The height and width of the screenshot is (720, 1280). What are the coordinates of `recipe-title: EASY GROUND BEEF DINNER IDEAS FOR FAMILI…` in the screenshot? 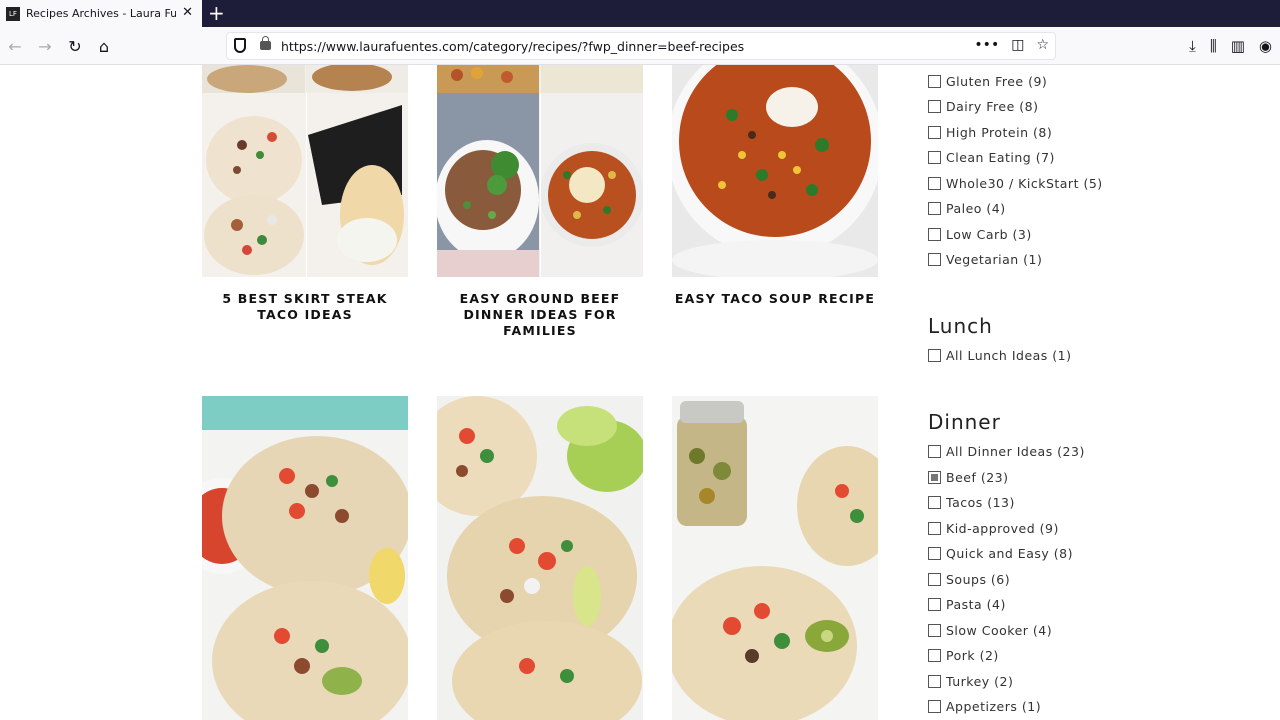 It's located at (540, 315).